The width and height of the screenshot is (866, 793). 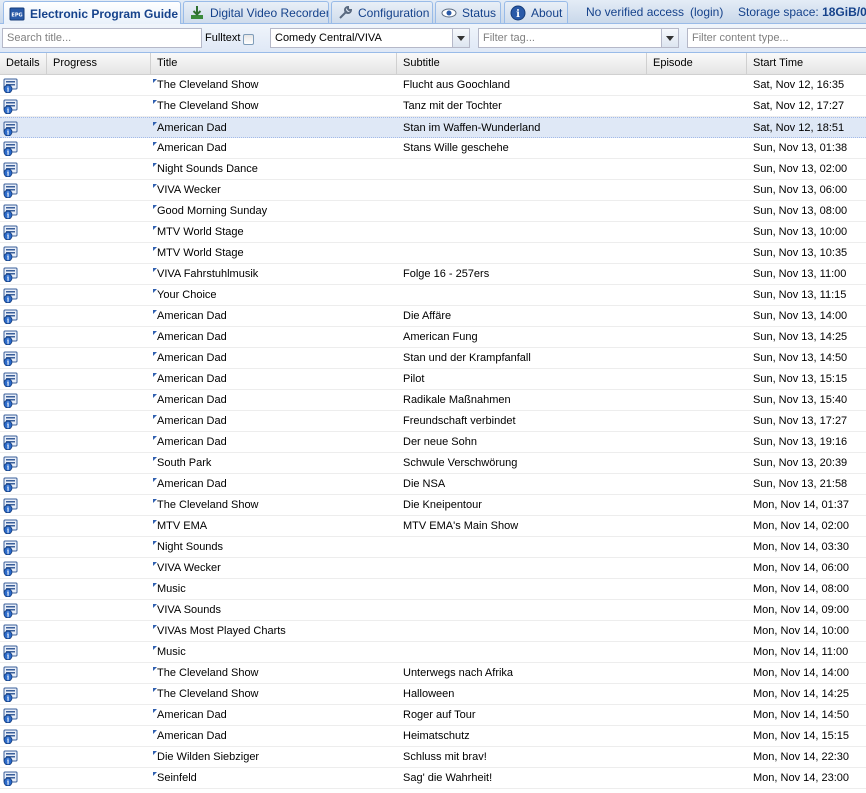 I want to click on column-header-details: Details, so click(x=23, y=63).